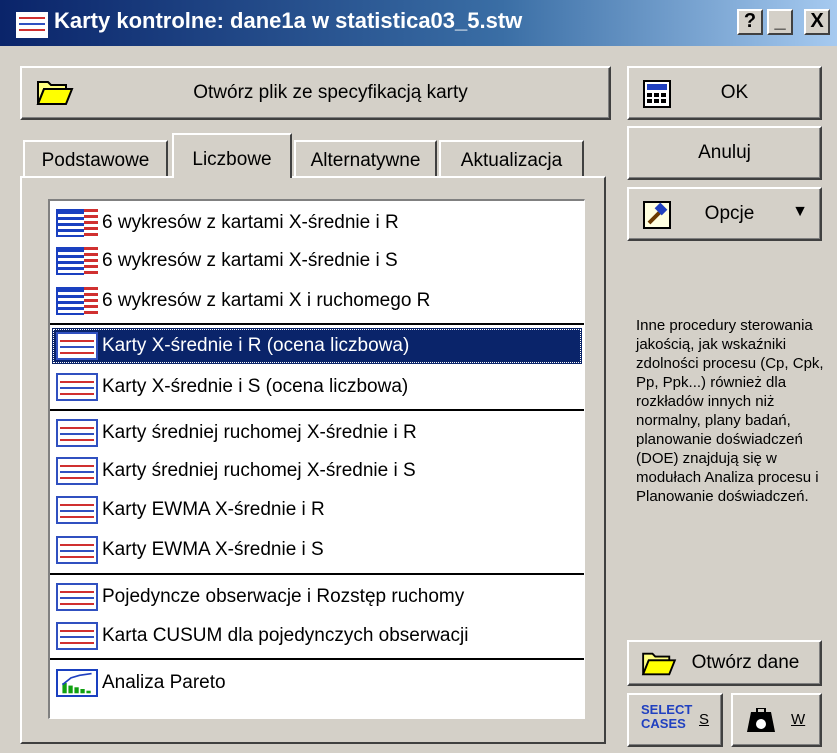 The image size is (837, 753). What do you see at coordinates (32, 25) in the screenshot?
I see `control-chart-app-icon` at bounding box center [32, 25].